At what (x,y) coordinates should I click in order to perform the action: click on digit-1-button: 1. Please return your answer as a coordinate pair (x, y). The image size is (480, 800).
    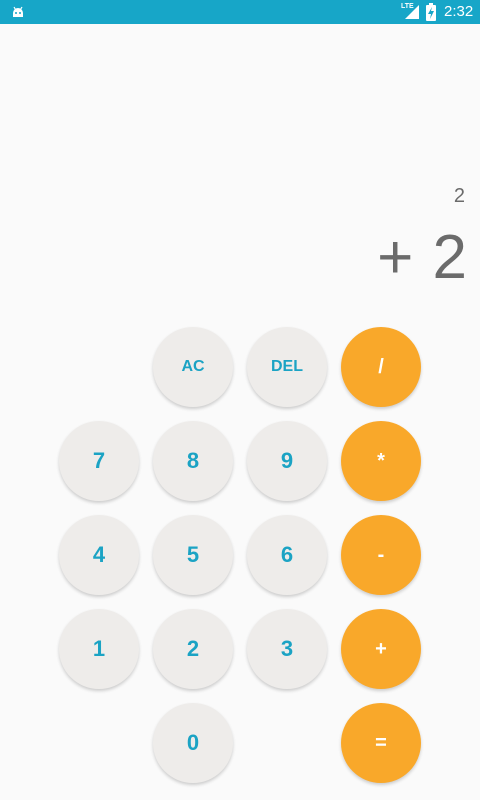
    Looking at the image, I should click on (99, 649).